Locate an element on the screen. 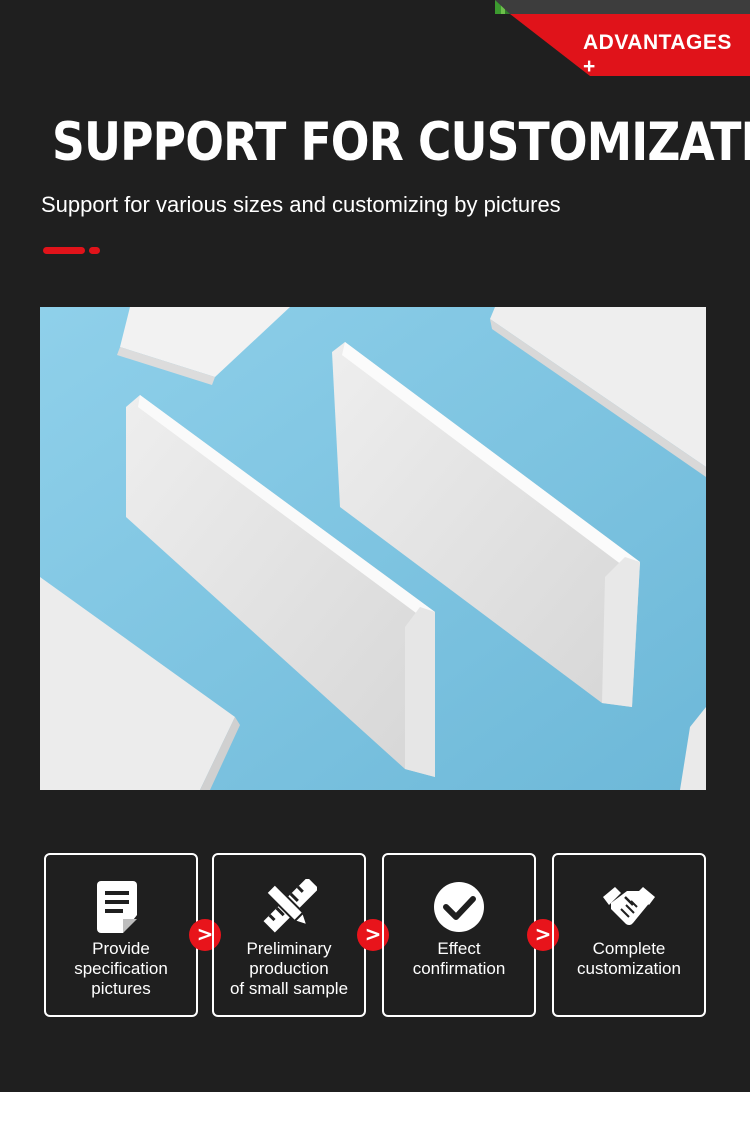 The height and width of the screenshot is (1126, 750). step-provide-pictures: Provide specification pictures is located at coordinates (121, 935).